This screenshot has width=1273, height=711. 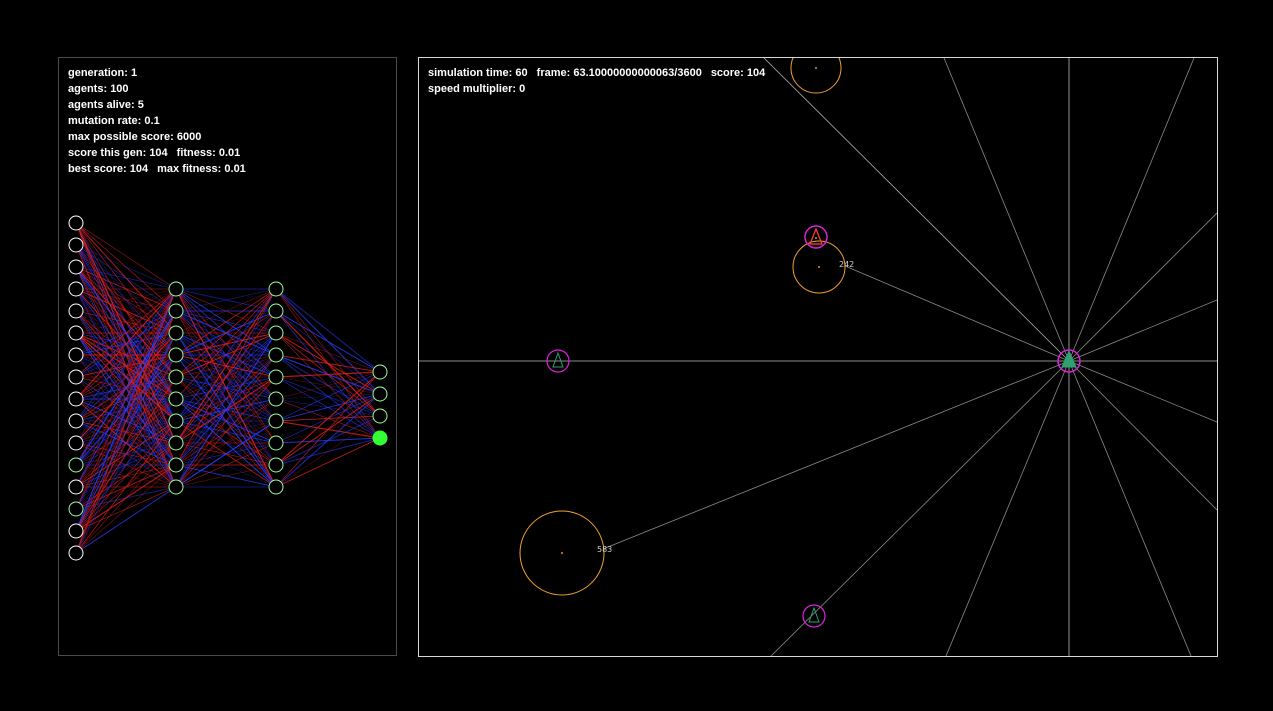 What do you see at coordinates (823, 267) in the screenshot?
I see `food-item: 242` at bounding box center [823, 267].